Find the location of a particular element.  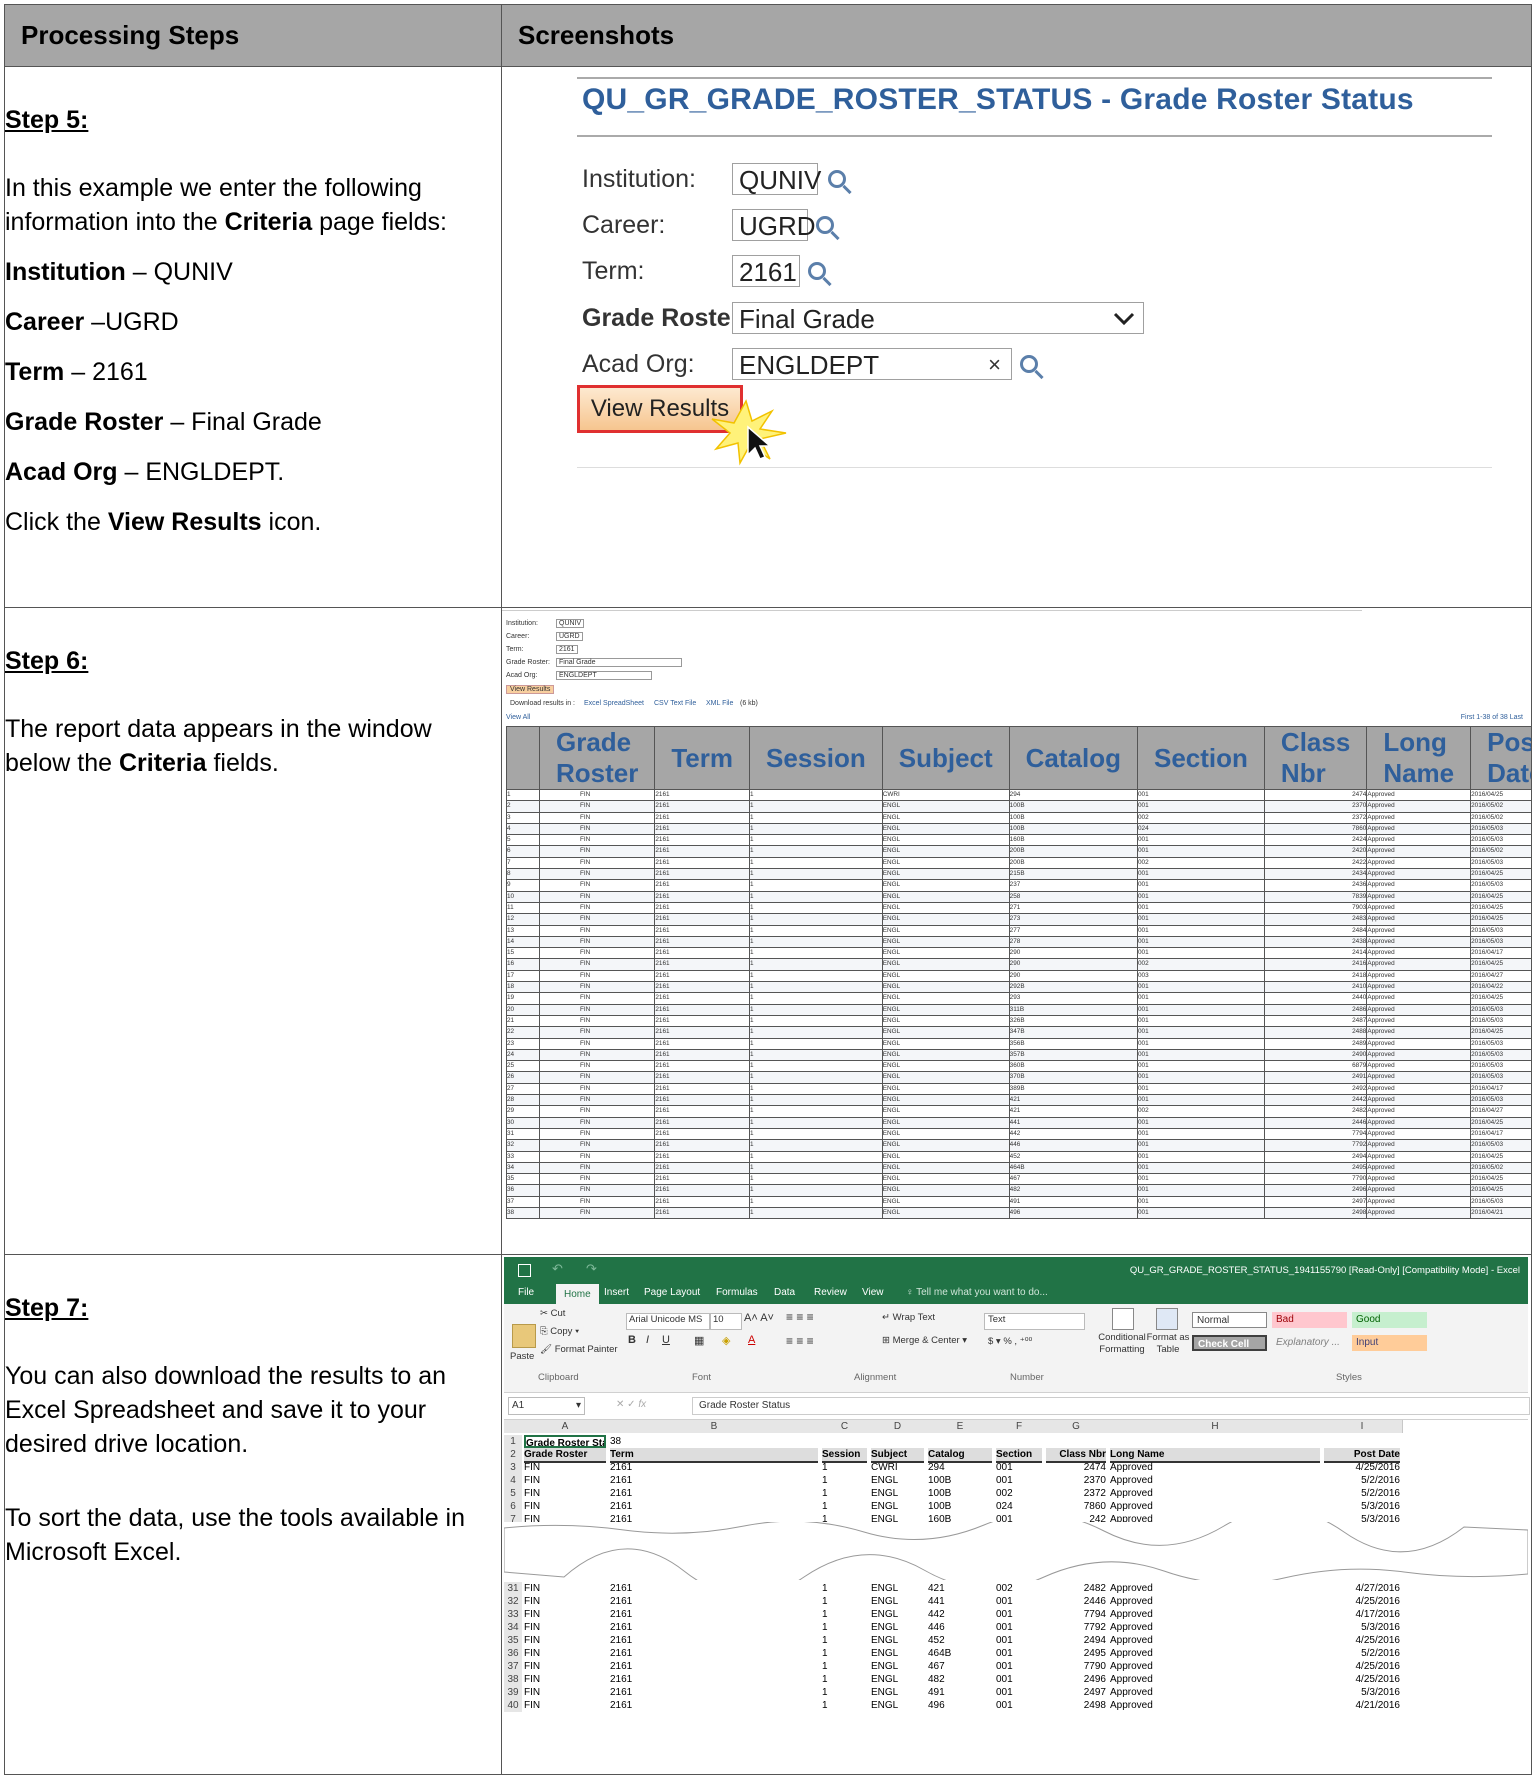

cut-button: ✂ Cut is located at coordinates (552, 1313).